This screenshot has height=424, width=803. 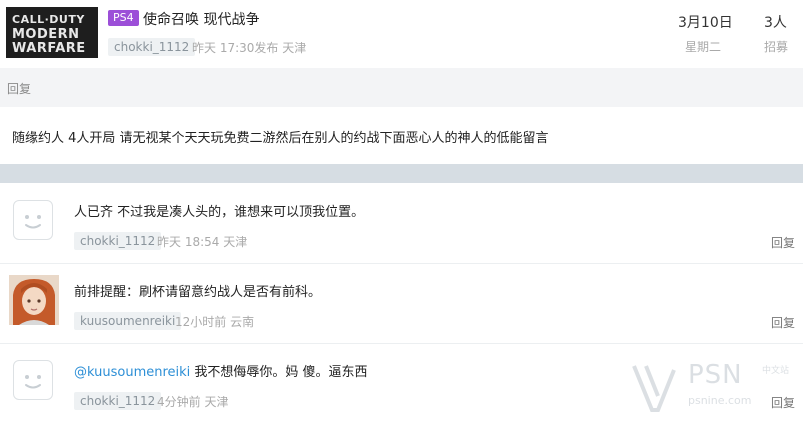 I want to click on player-count: 3人, so click(x=775, y=23).